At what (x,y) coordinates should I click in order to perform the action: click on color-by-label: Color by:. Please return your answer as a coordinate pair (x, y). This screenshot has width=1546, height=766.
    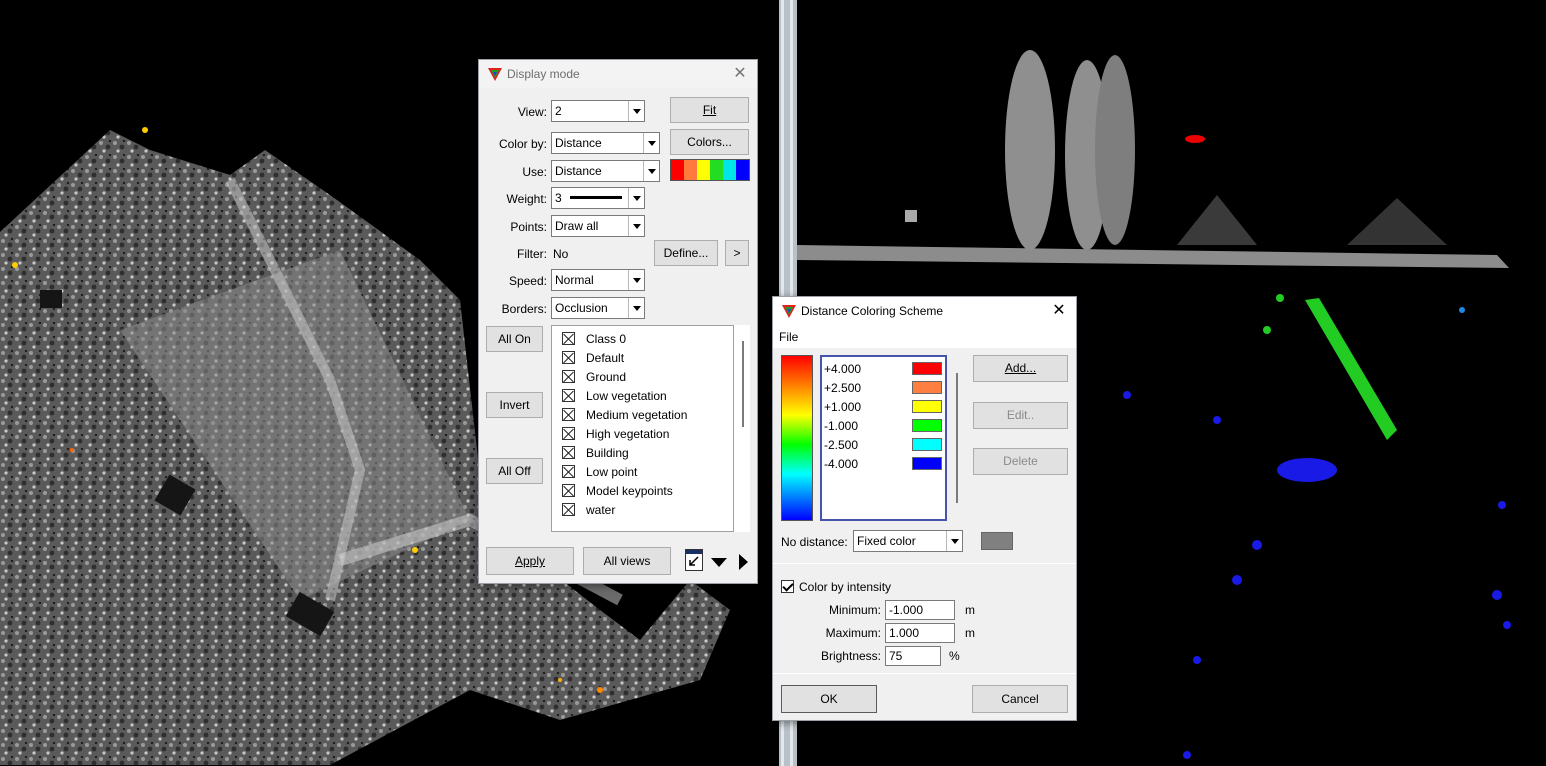
    Looking at the image, I should click on (522, 144).